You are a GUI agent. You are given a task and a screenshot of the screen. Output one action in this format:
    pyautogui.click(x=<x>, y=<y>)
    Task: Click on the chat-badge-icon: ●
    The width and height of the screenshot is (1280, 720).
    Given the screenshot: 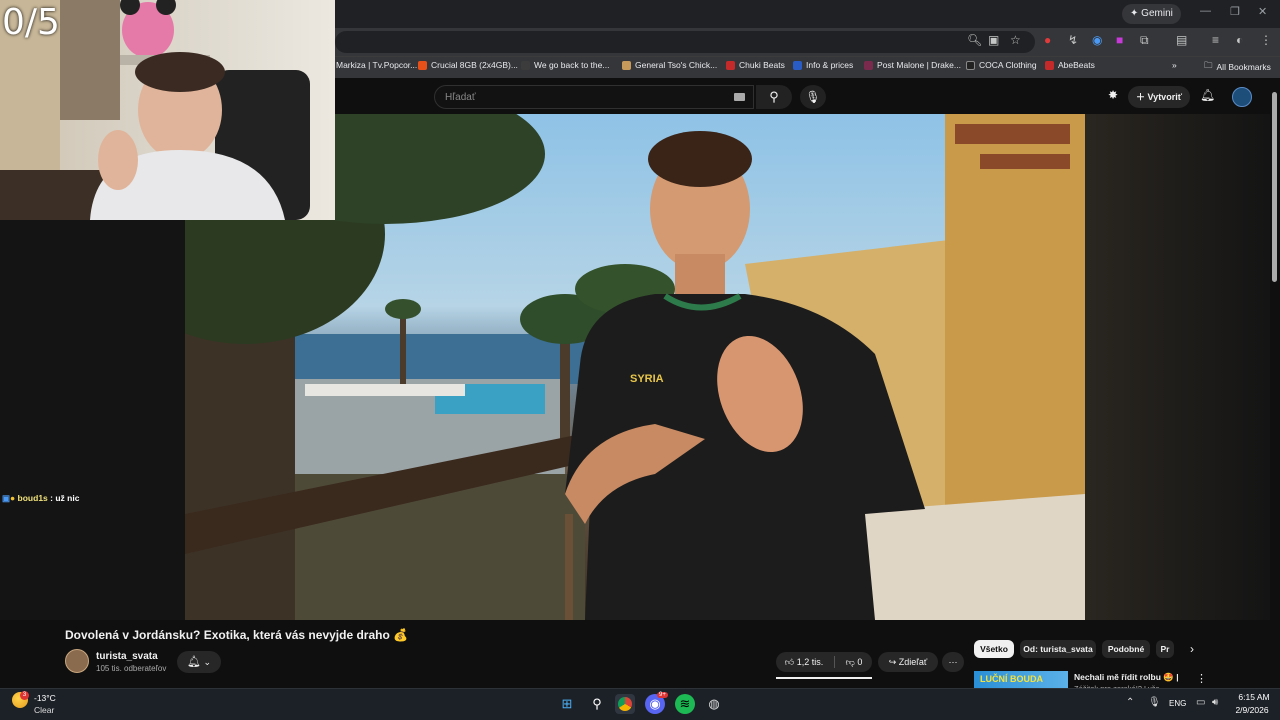 What is the action you would take?
    pyautogui.click(x=13, y=498)
    